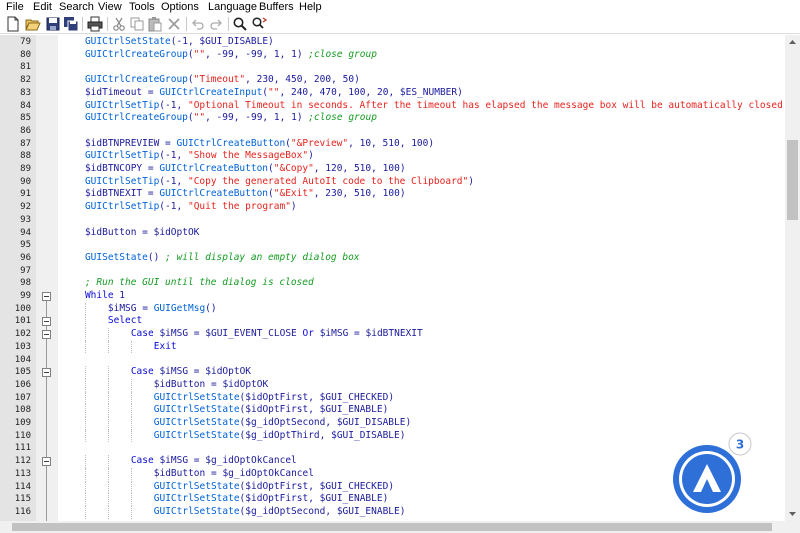 The width and height of the screenshot is (800, 533). What do you see at coordinates (392, 245) in the screenshot?
I see `code-line: 95` at bounding box center [392, 245].